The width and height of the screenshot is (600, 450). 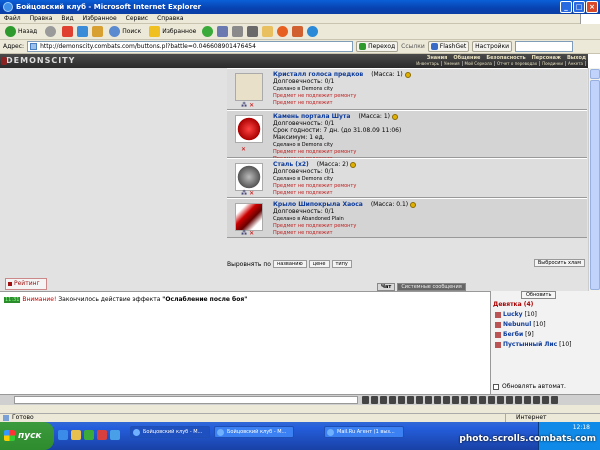 What do you see at coordinates (12, 300) in the screenshot?
I see `chat-time: 11:31` at bounding box center [12, 300].